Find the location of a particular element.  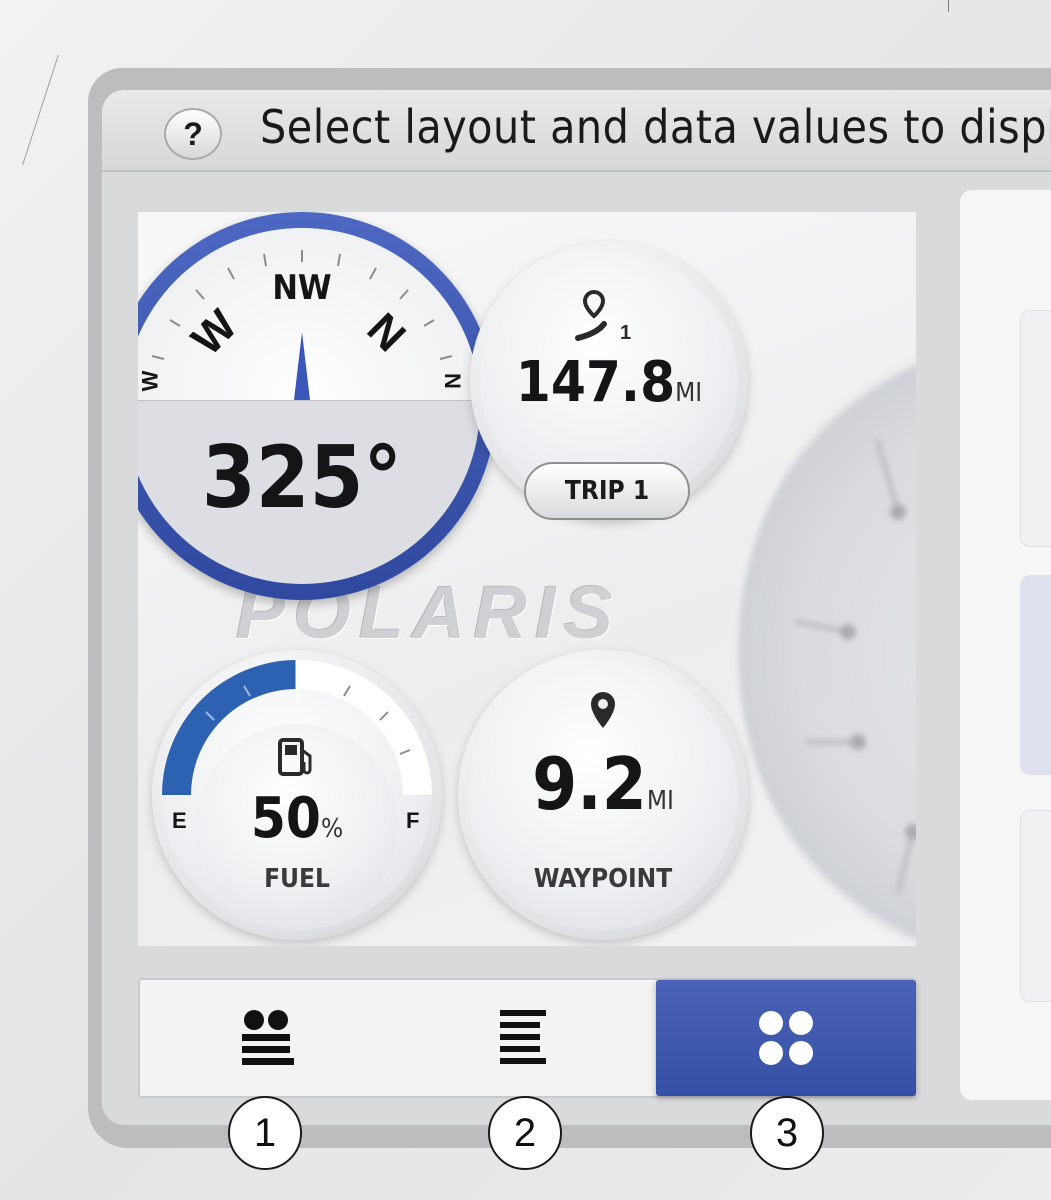

layout-four-gauges-icon is located at coordinates (786, 1038).